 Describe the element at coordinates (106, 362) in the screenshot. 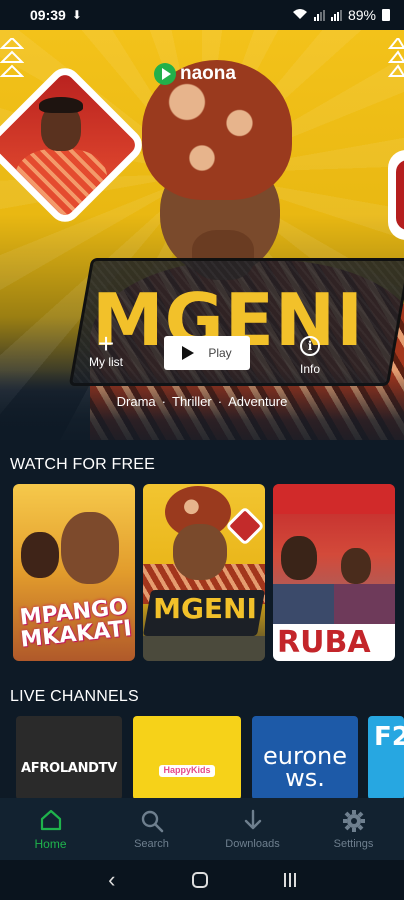

I see `my-list-label: My list` at that location.